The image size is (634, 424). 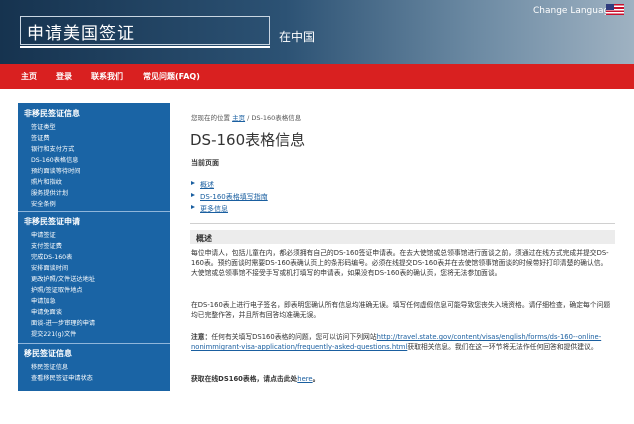 I want to click on sidebar-item-apply-visa: 申请签证, so click(x=43, y=234).